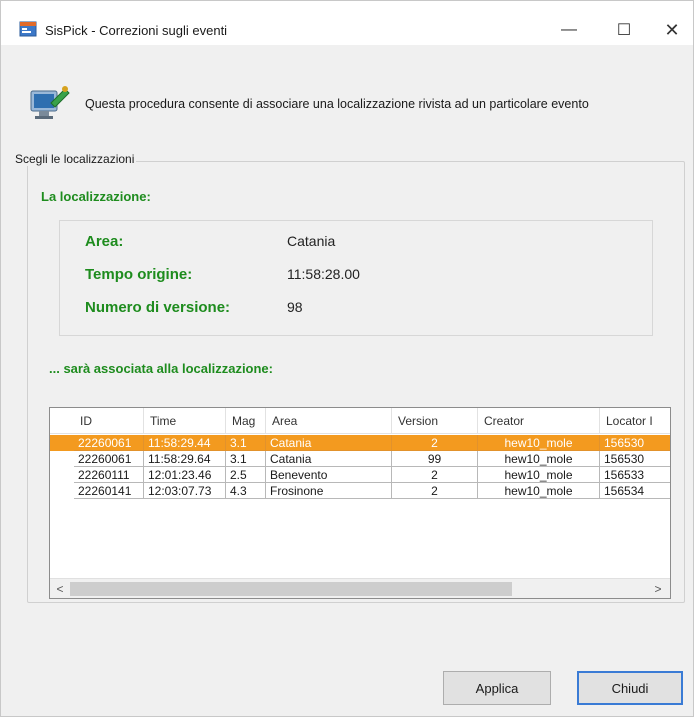  Describe the element at coordinates (635, 475) in the screenshot. I see `cell-locator: 156533` at that location.